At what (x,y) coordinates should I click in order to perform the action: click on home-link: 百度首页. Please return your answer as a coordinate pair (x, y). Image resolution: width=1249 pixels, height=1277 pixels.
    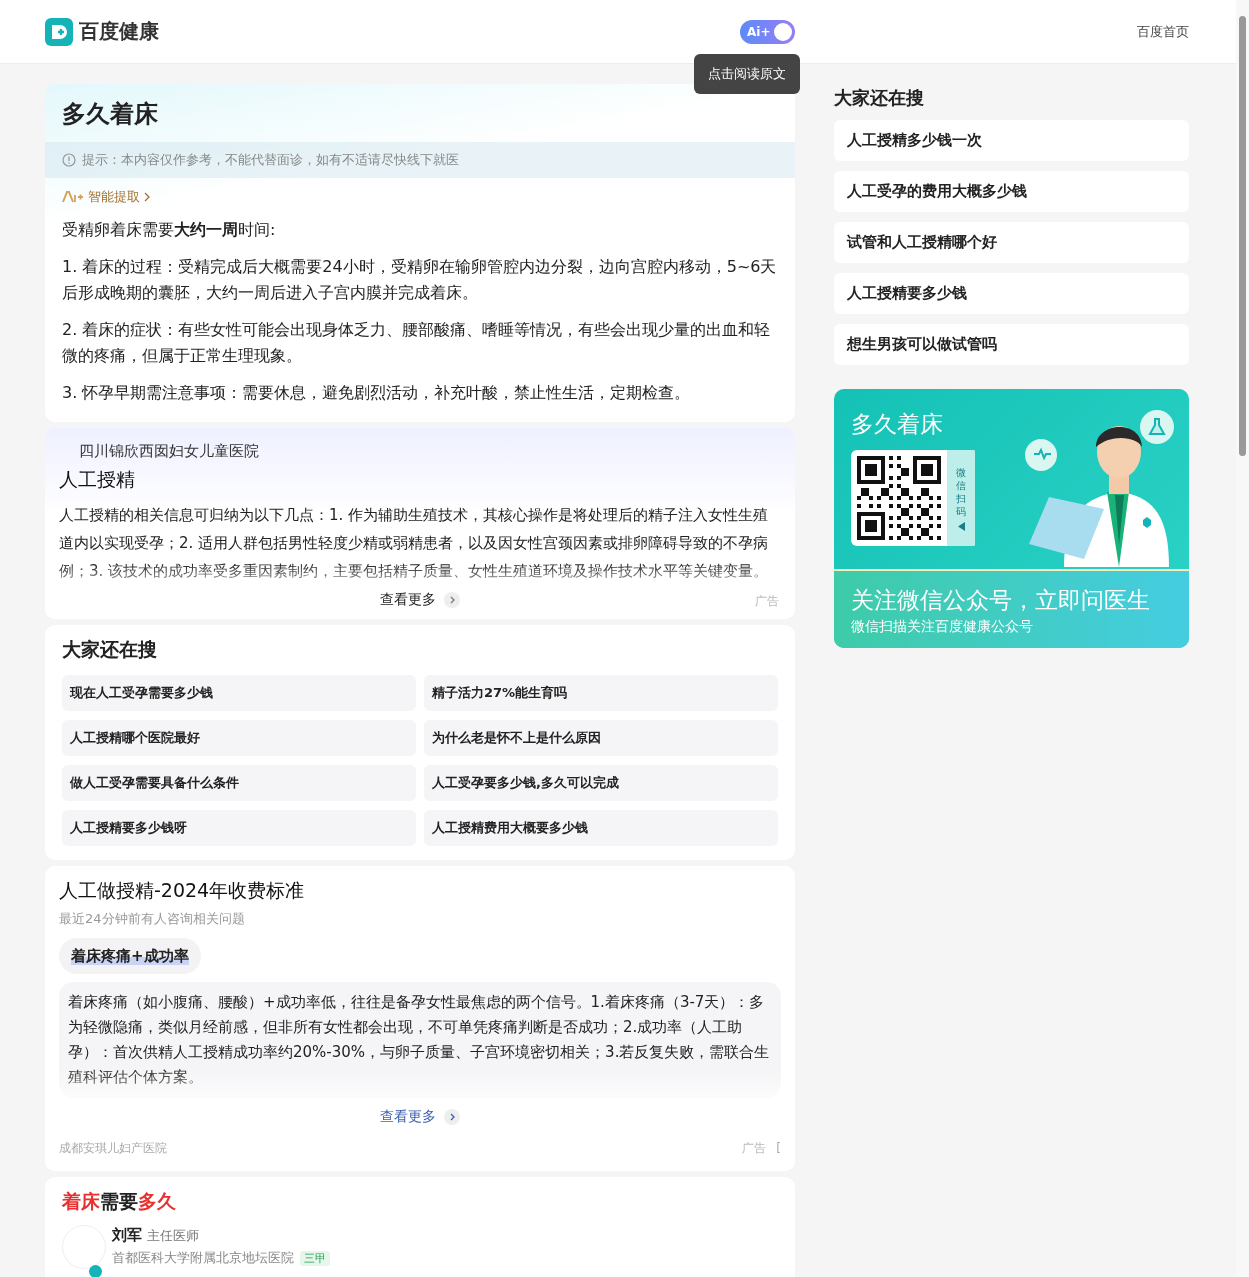
    Looking at the image, I should click on (1163, 31).